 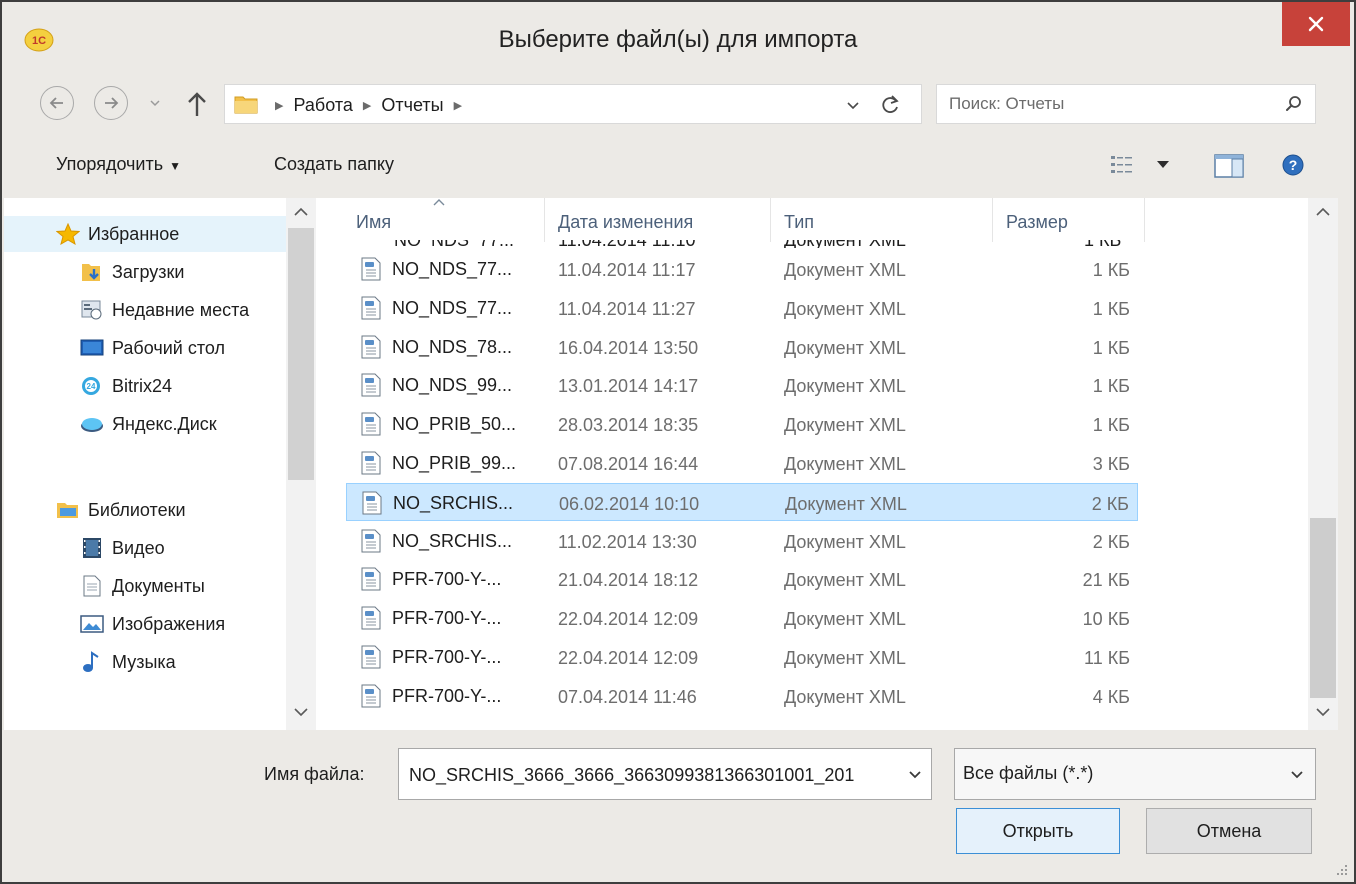 I want to click on up-arrow-icon, so click(x=197, y=104).